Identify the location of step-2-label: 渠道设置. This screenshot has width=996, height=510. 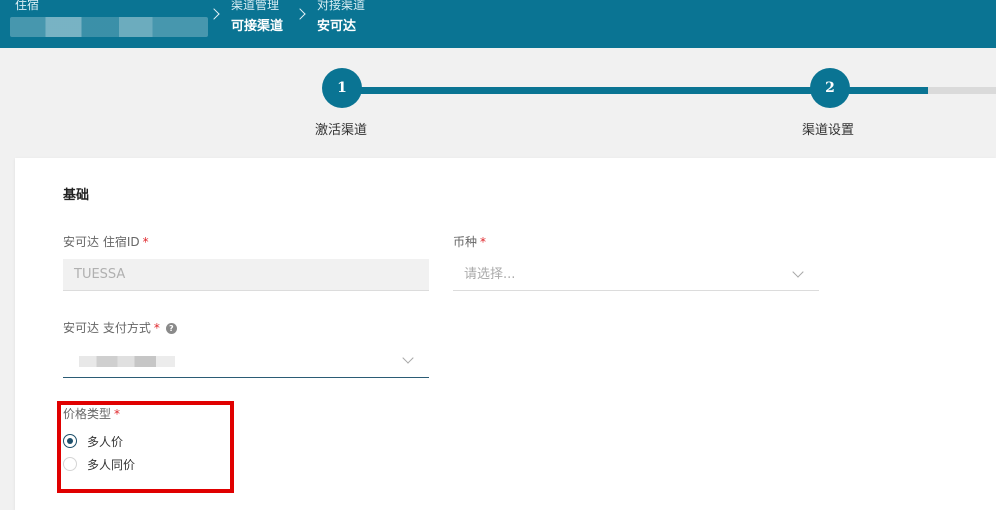
(828, 130).